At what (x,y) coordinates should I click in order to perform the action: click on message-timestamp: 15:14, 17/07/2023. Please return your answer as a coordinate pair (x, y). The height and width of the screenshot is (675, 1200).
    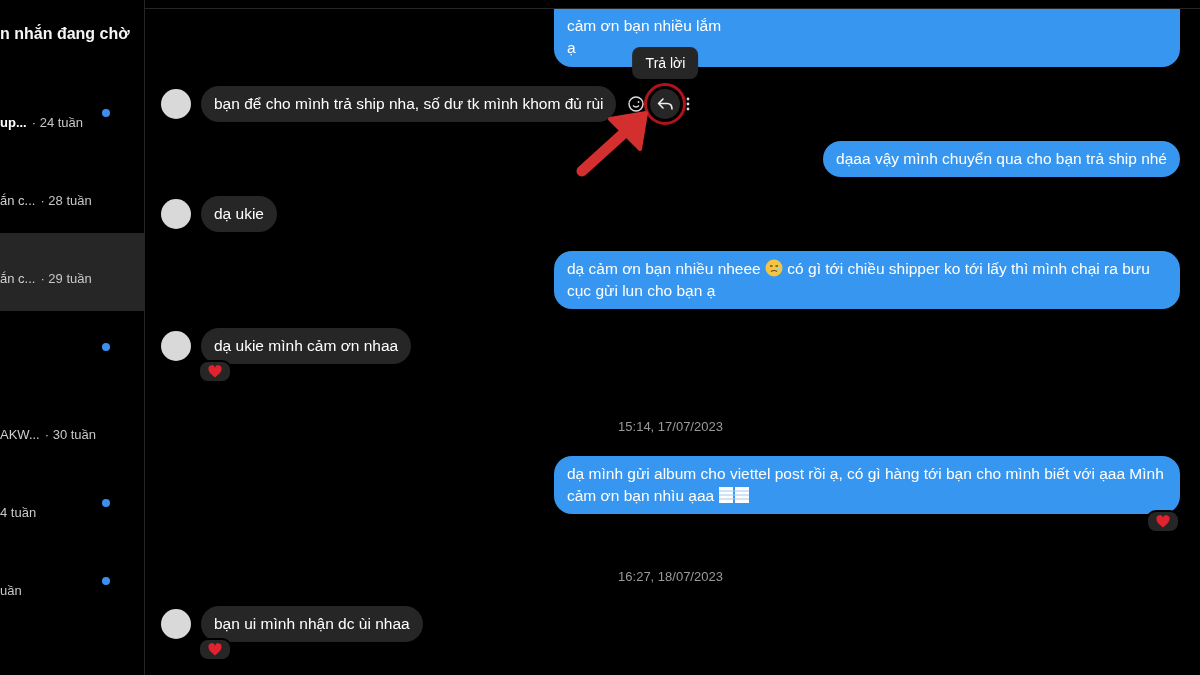
    Looking at the image, I should click on (670, 427).